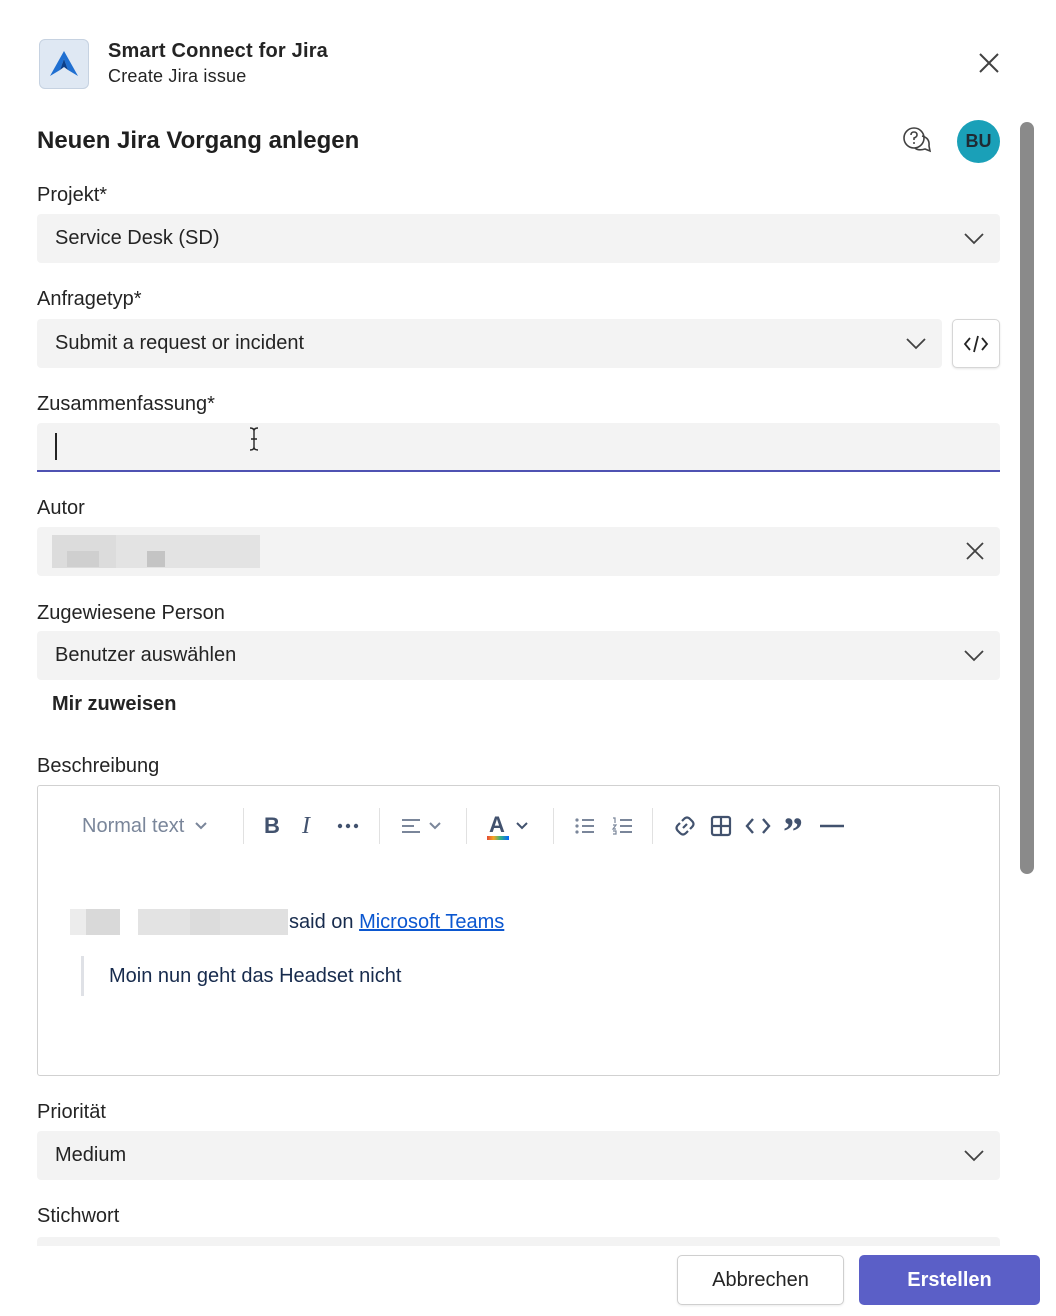  I want to click on text-style-dropdown: Normal text, so click(145, 826).